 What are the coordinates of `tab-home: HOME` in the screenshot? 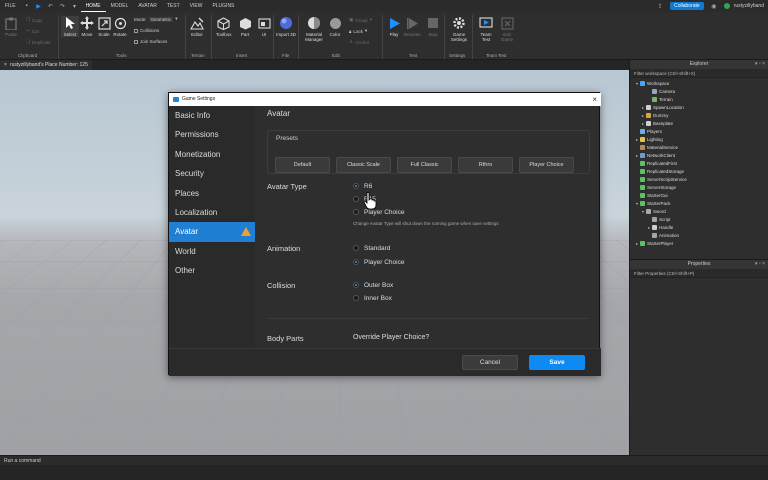 It's located at (93, 6).